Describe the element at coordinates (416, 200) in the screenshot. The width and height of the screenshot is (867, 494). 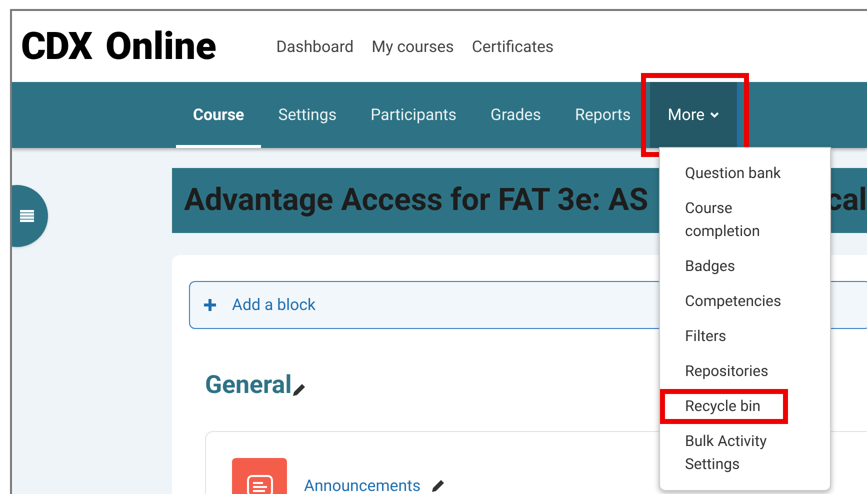
I see `course-title: Advantage Access for FAT 3e: AS` at that location.